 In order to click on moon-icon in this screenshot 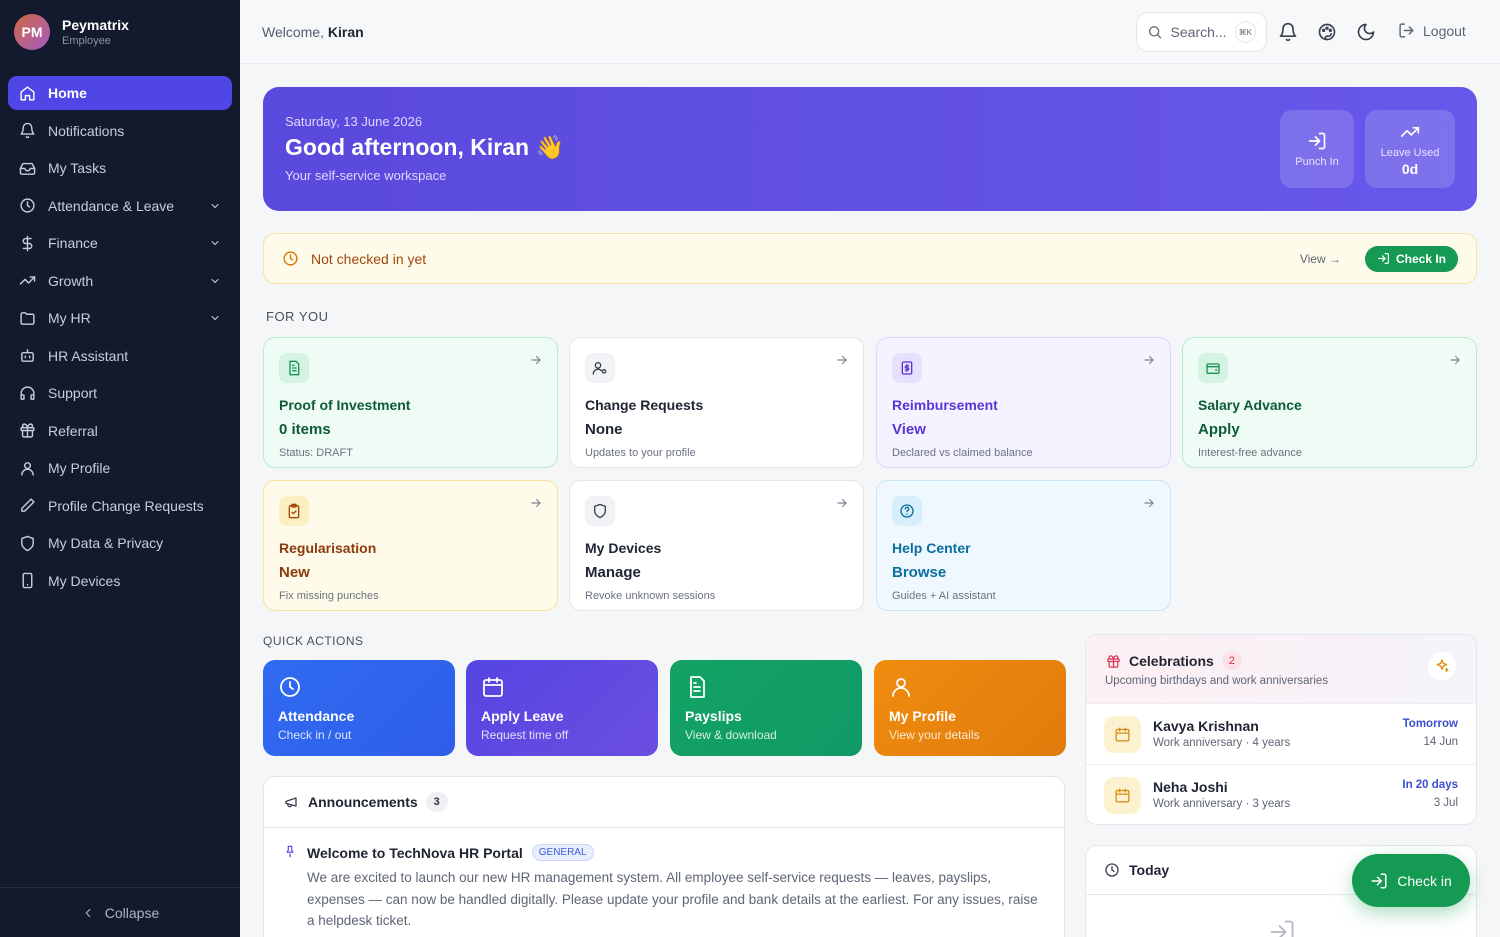, I will do `click(1366, 32)`.